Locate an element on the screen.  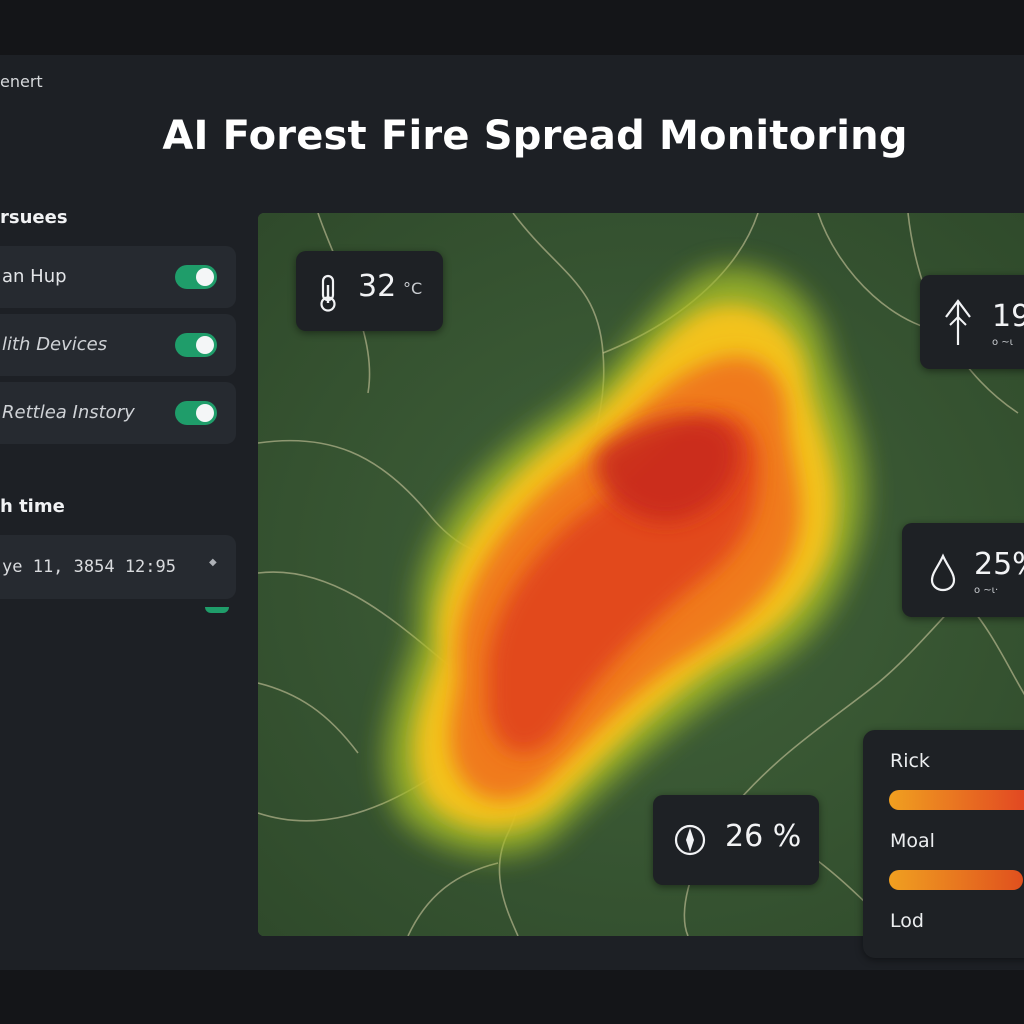
wind-value: 19 is located at coordinates (1008, 316).